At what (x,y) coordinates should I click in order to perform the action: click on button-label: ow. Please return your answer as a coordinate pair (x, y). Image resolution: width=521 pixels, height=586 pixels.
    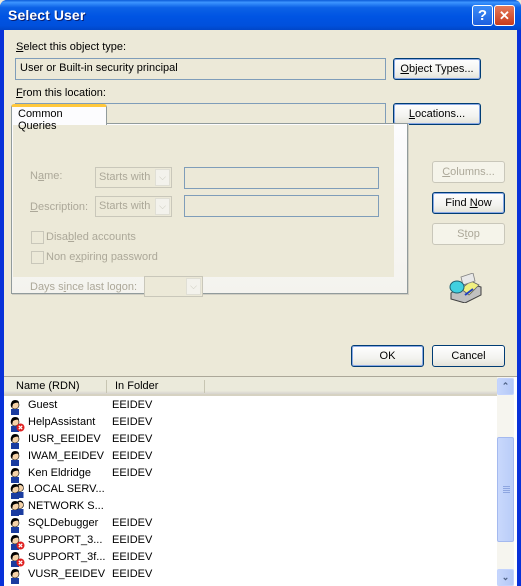
    Looking at the image, I should click on (484, 203).